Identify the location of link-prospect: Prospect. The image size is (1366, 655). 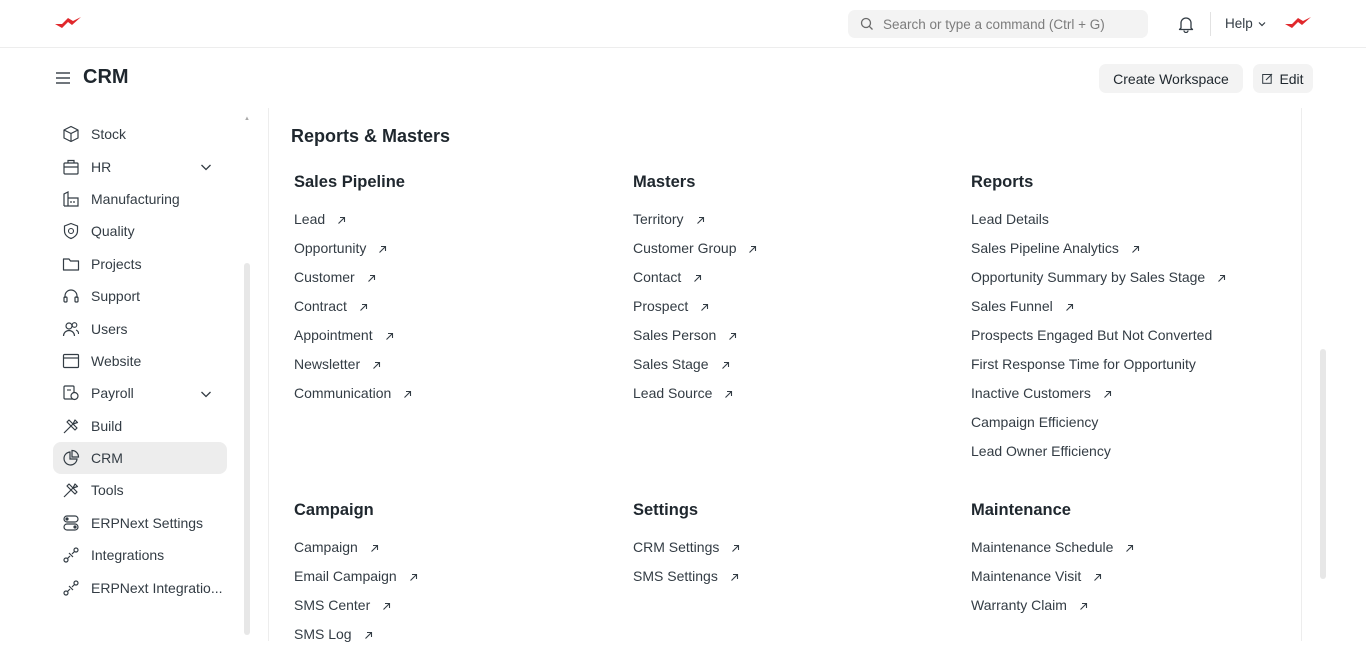
(793, 312).